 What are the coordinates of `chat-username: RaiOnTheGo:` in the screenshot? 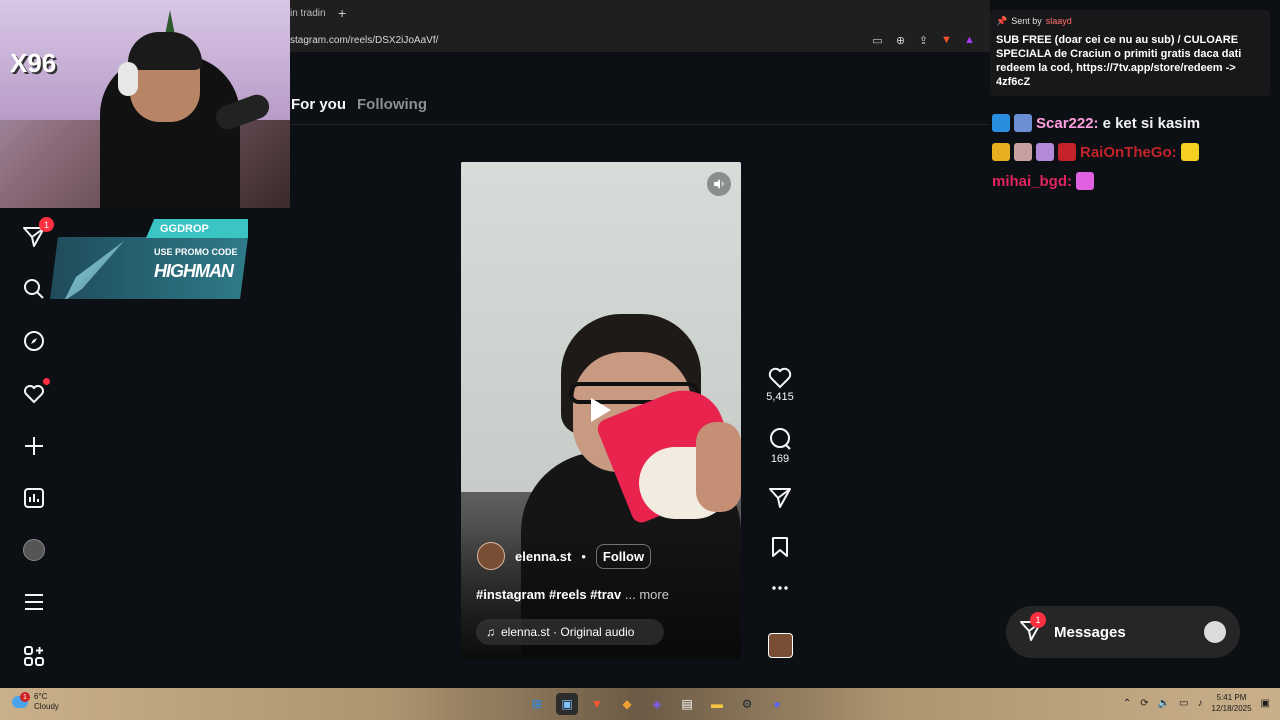 It's located at (1128, 152).